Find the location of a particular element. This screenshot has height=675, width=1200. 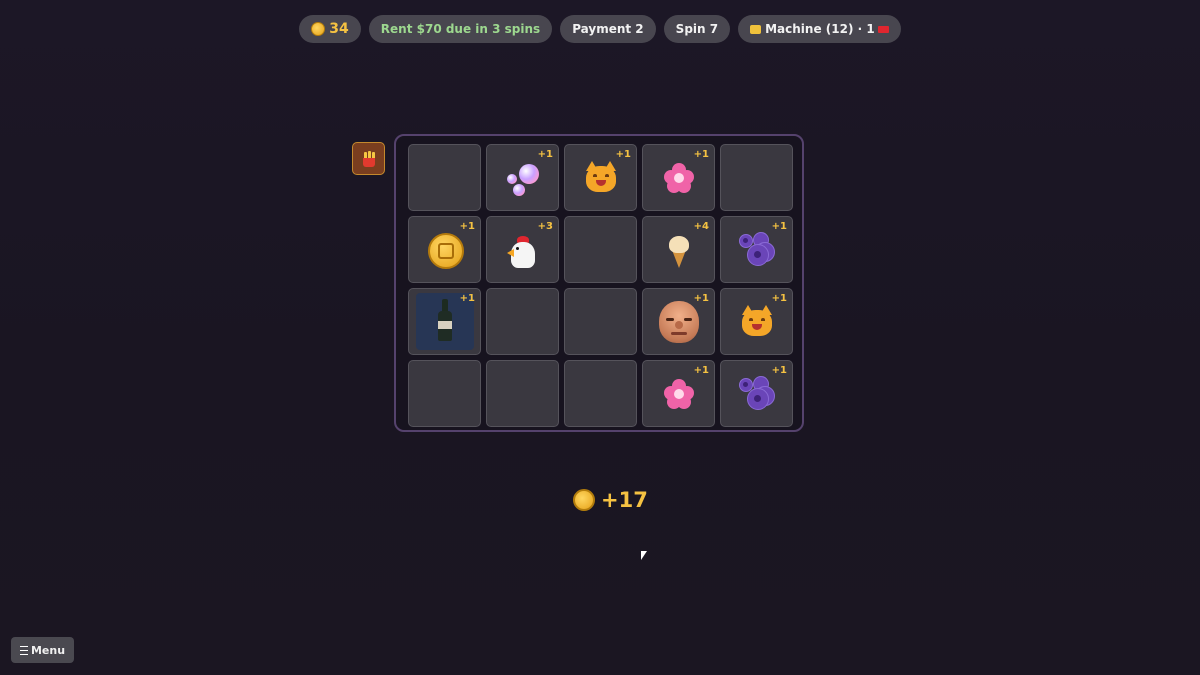

slot-cell: +3 is located at coordinates (522, 249).